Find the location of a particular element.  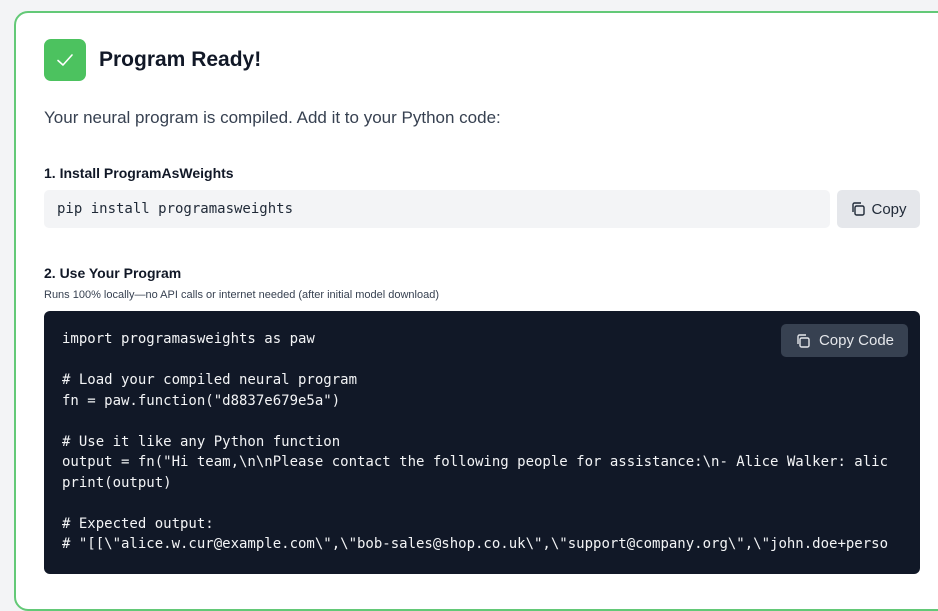

code-line: # Expected output: is located at coordinates (138, 523).